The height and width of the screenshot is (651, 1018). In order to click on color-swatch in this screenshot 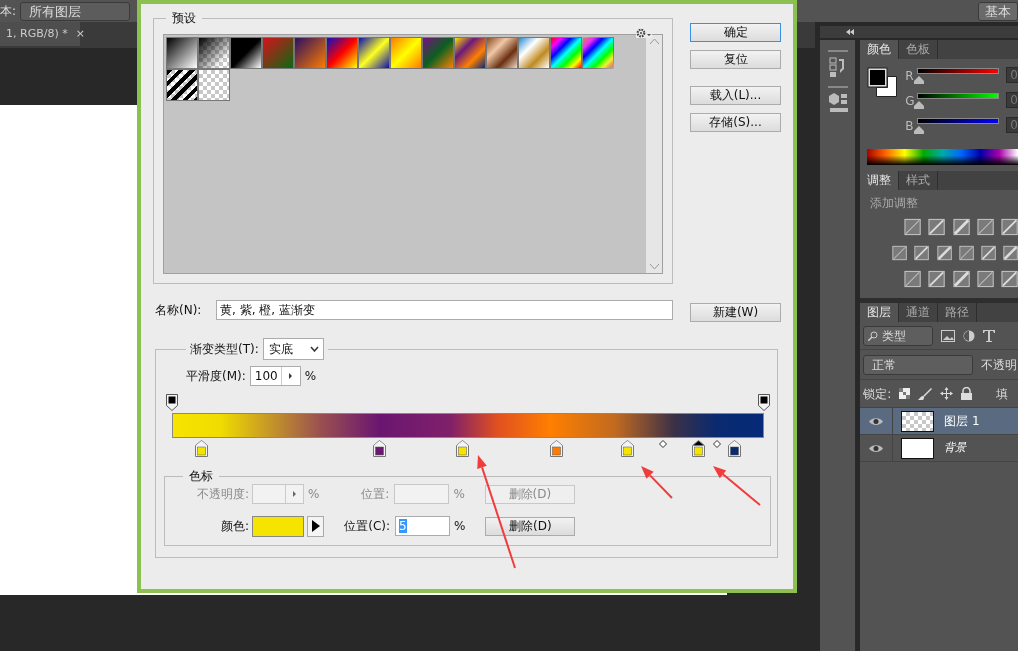, I will do `click(278, 526)`.